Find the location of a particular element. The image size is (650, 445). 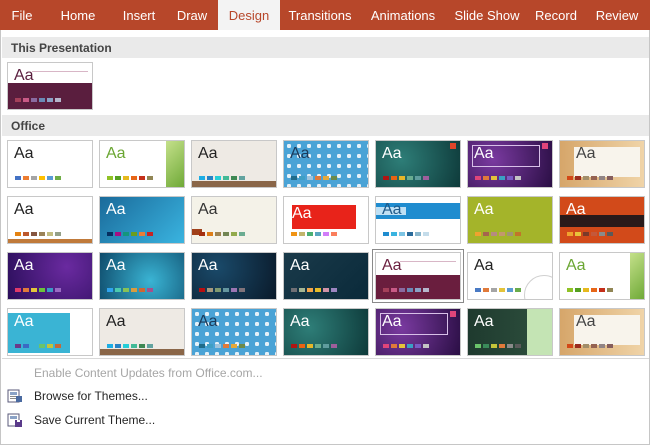

theme-wood-type: Aa is located at coordinates (602, 164).